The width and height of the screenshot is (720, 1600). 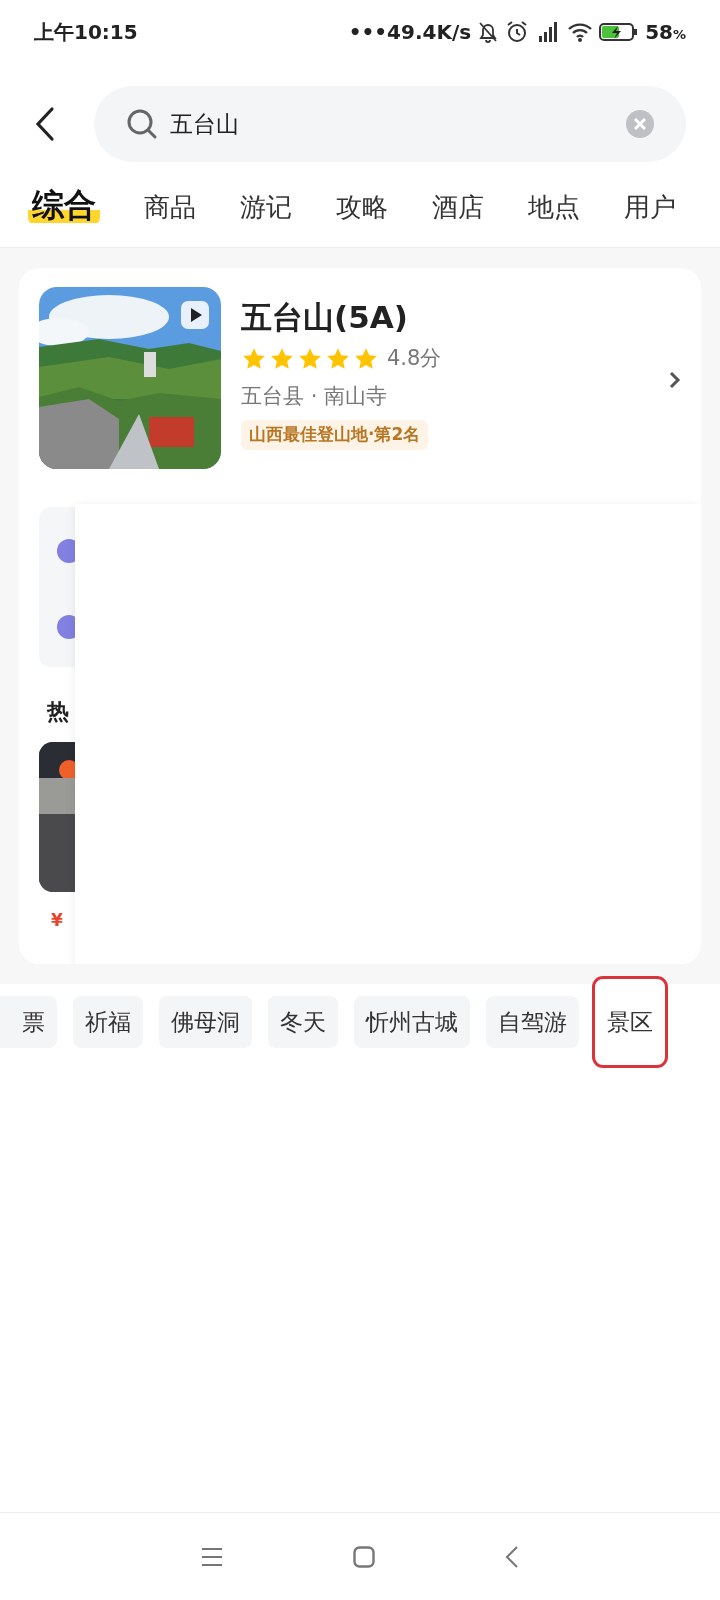 I want to click on mute-icon, so click(x=488, y=32).